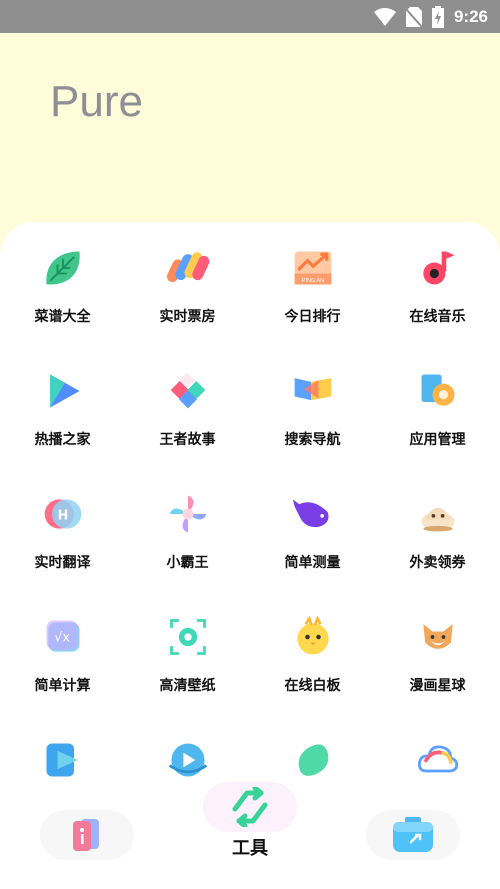 Image resolution: width=500 pixels, height=889 pixels. Describe the element at coordinates (437, 686) in the screenshot. I see `app-tile-label: 漫画星球` at that location.